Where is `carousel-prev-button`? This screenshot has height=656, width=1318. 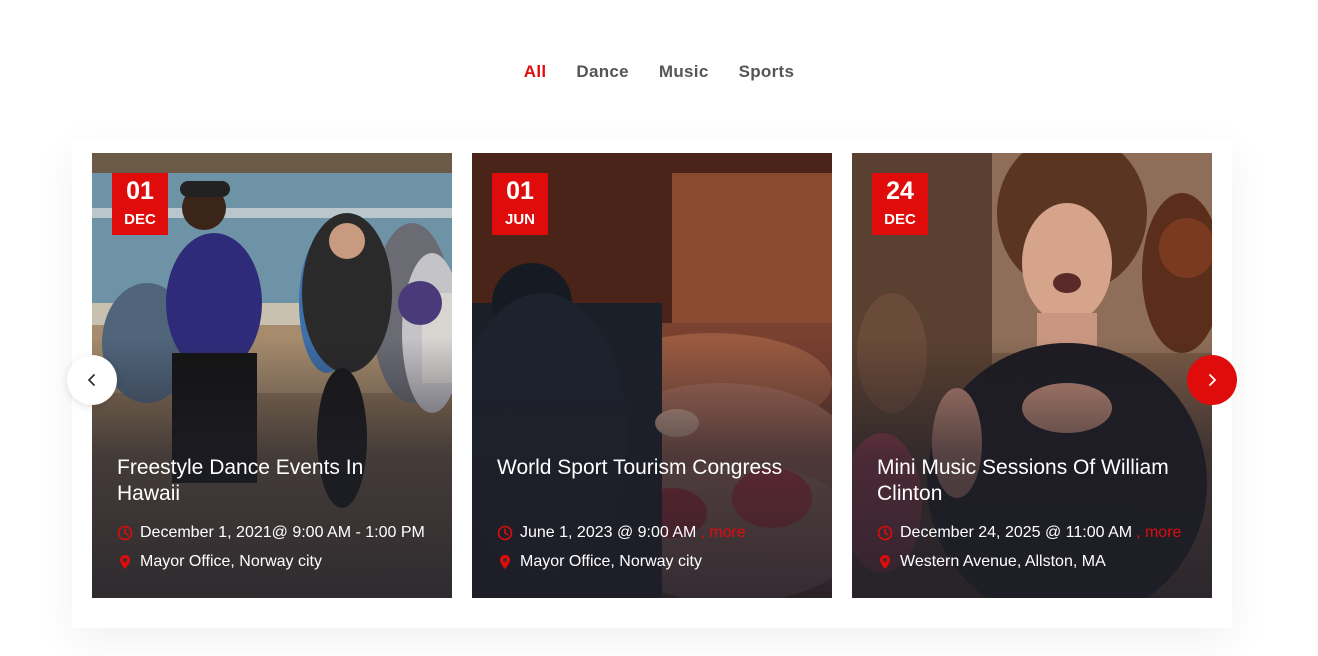
carousel-prev-button is located at coordinates (92, 380).